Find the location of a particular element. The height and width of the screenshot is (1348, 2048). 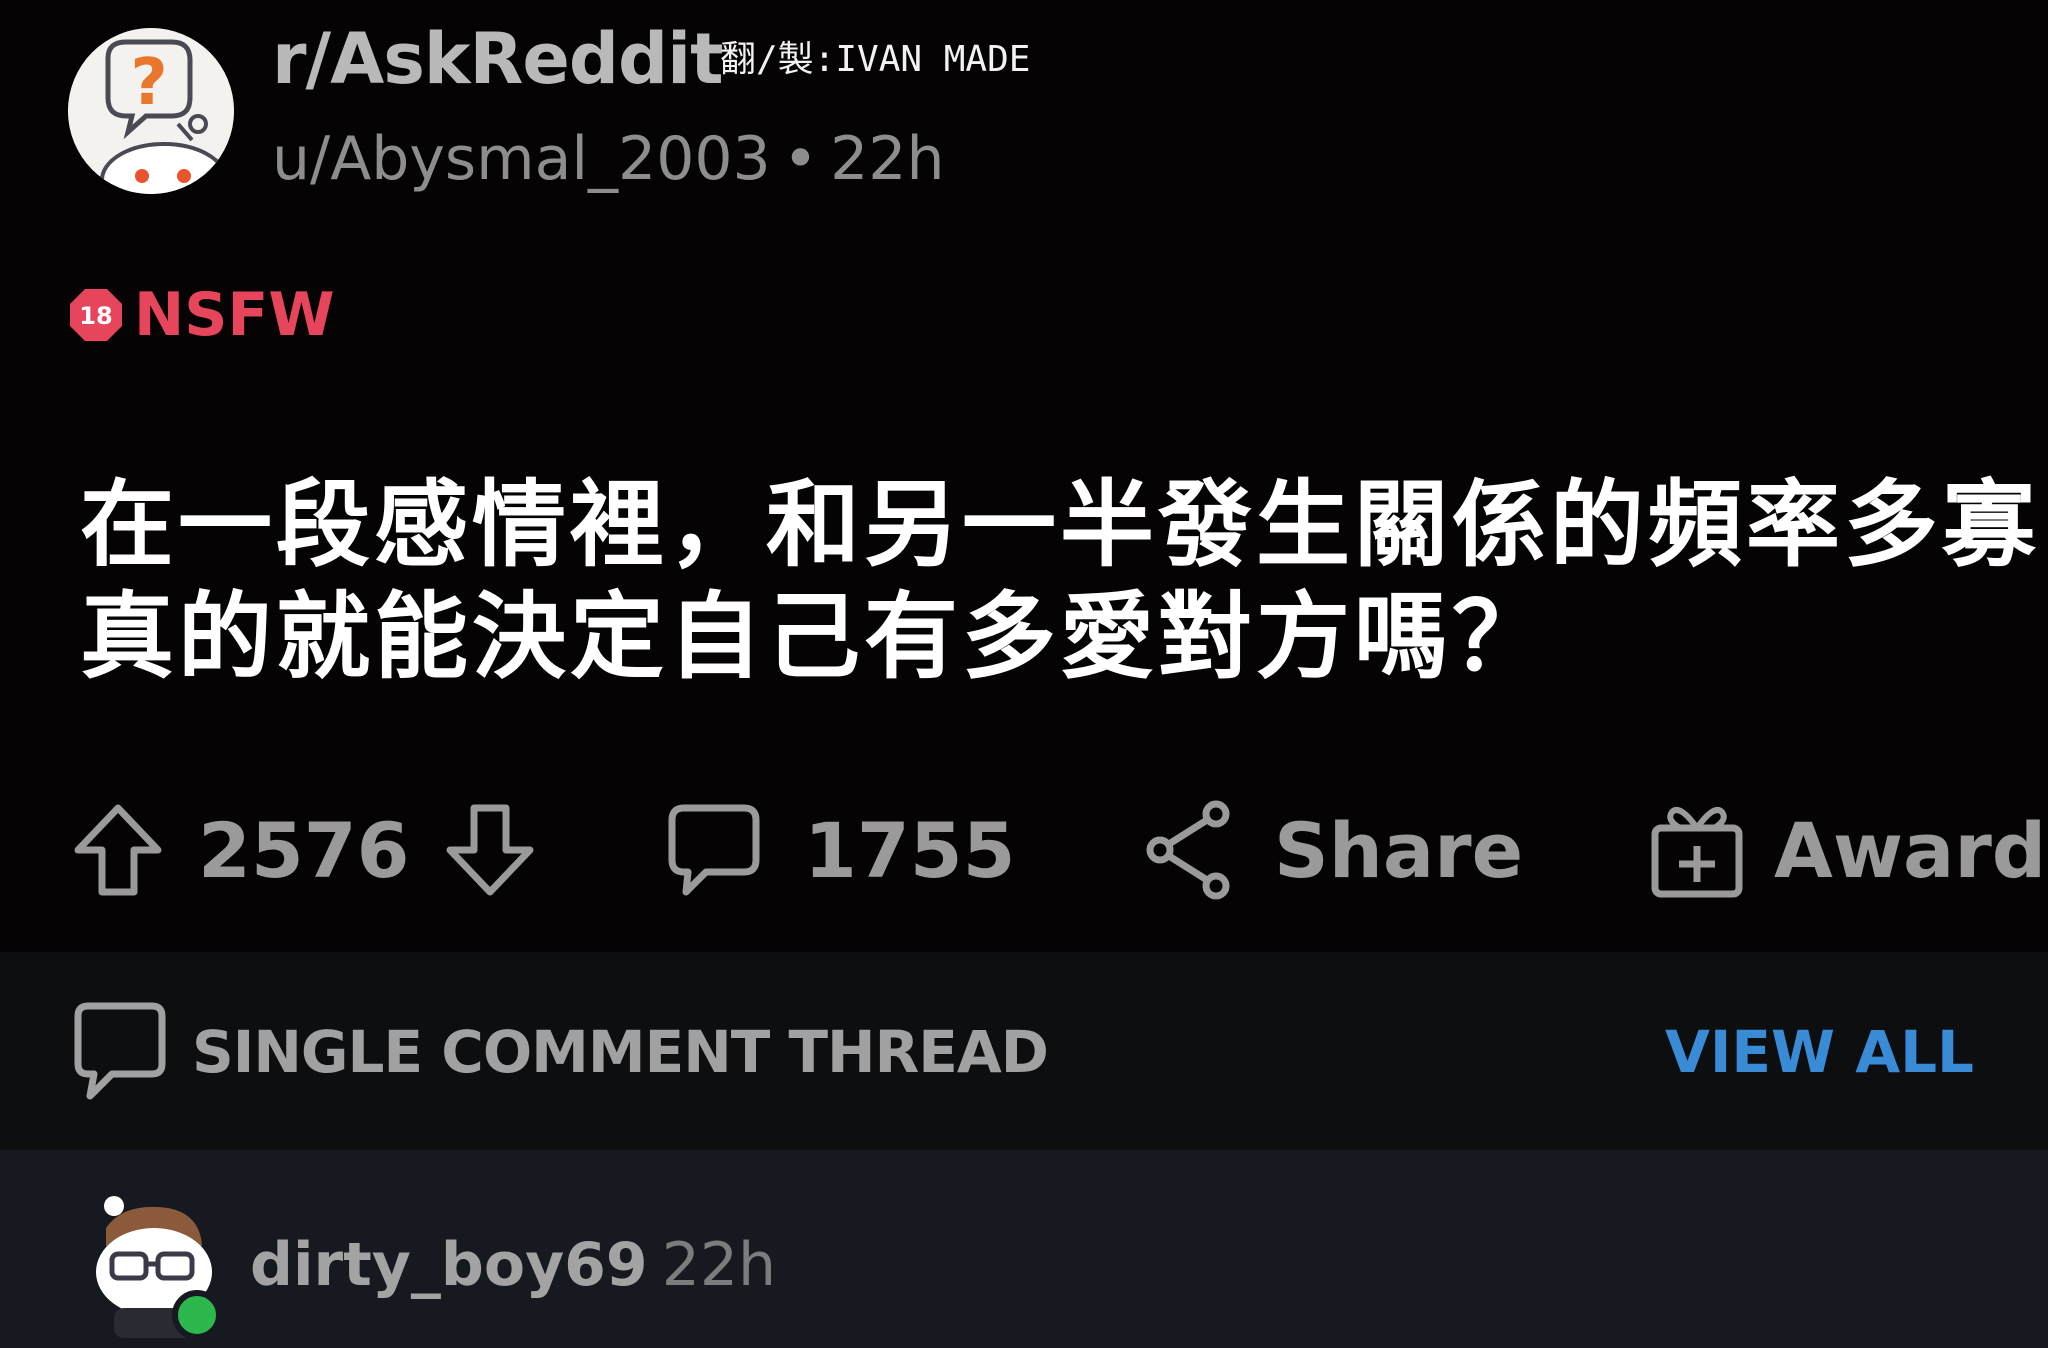

post-meta: u/Abysmal_2003 • 22h is located at coordinates (608, 159).